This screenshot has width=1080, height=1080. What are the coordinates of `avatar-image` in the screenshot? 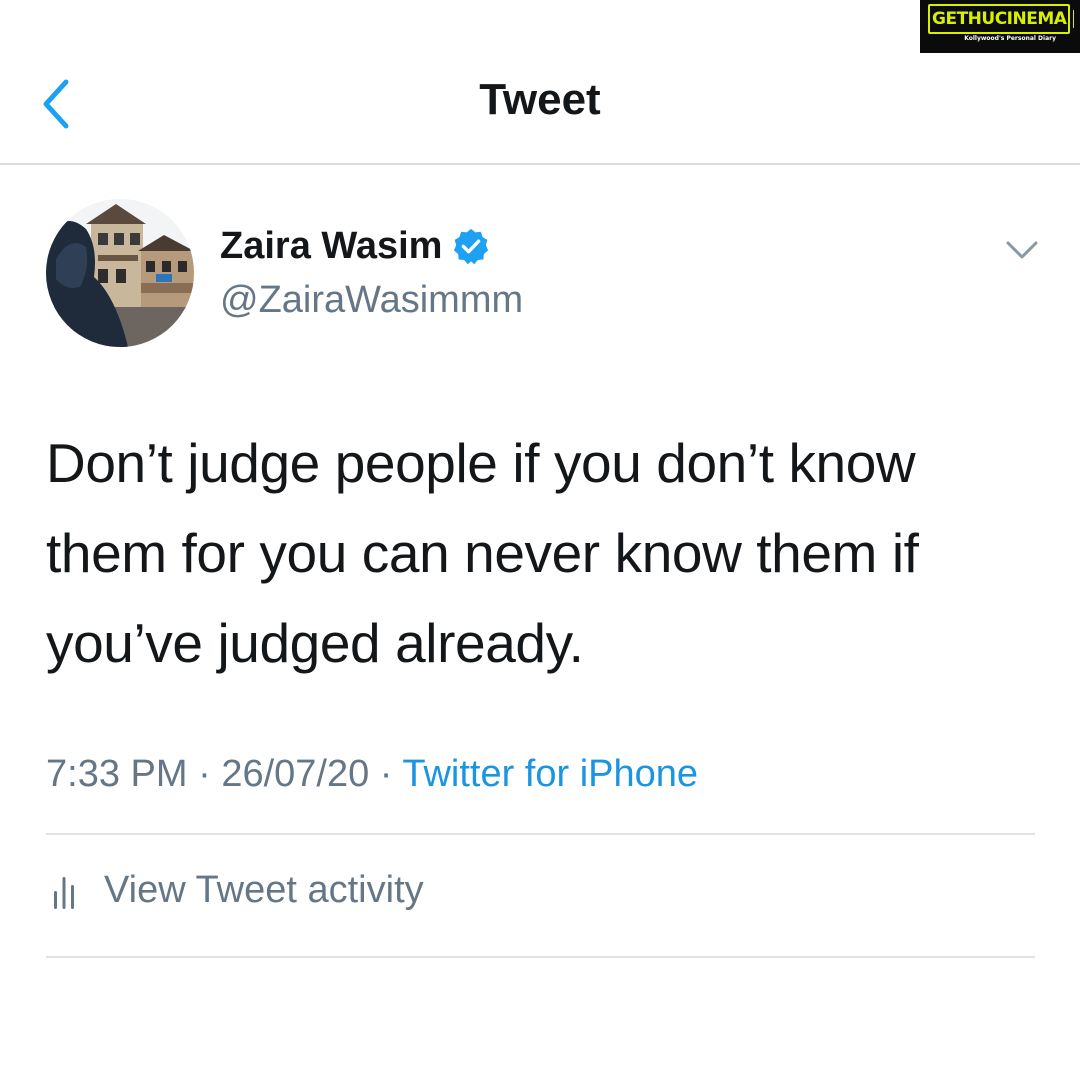 It's located at (120, 273).